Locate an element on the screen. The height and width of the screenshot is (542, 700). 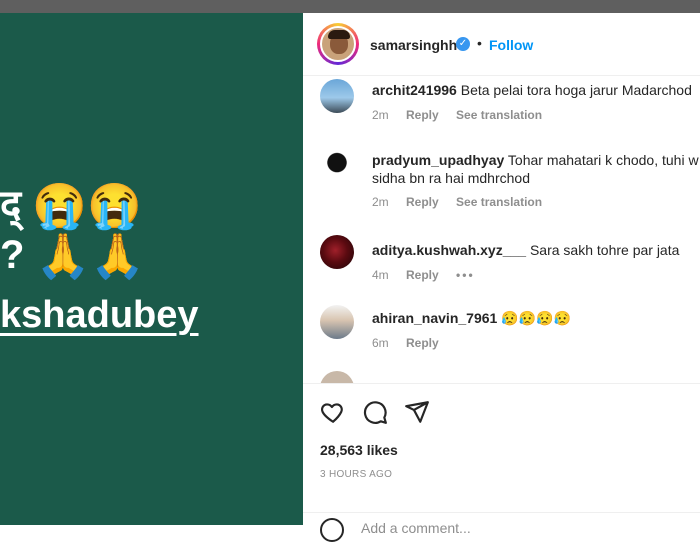
media-mention: kshadubey is located at coordinates (99, 315).